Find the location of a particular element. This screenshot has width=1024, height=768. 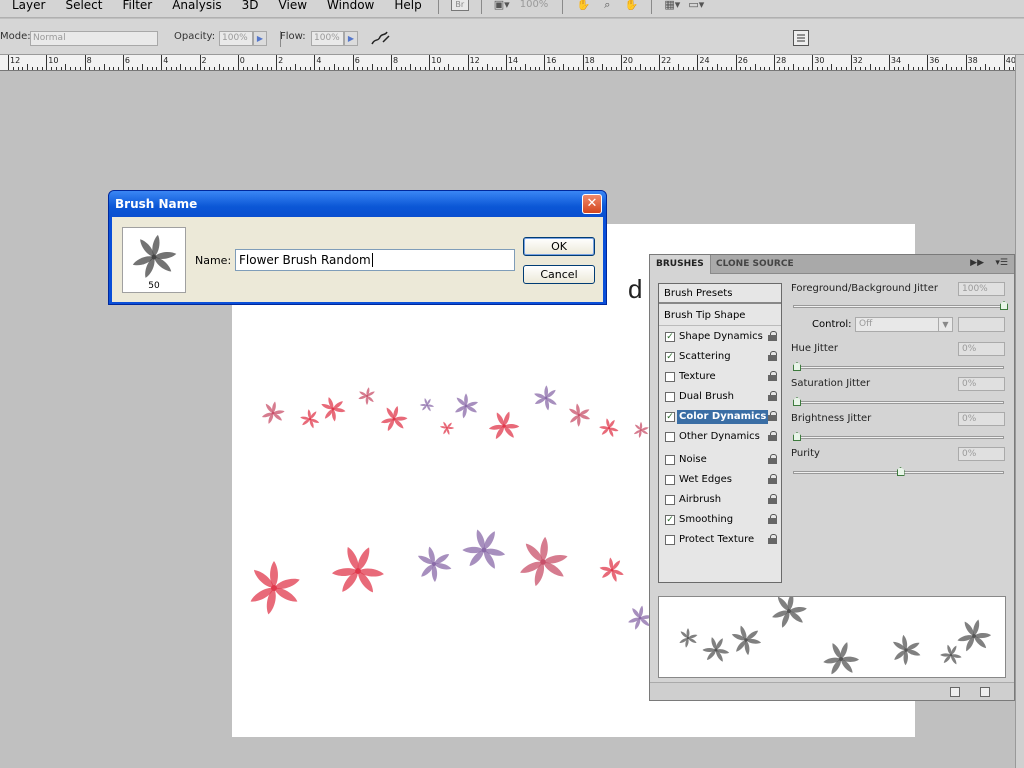

brushes-panel-toggle-icon is located at coordinates (801, 38).